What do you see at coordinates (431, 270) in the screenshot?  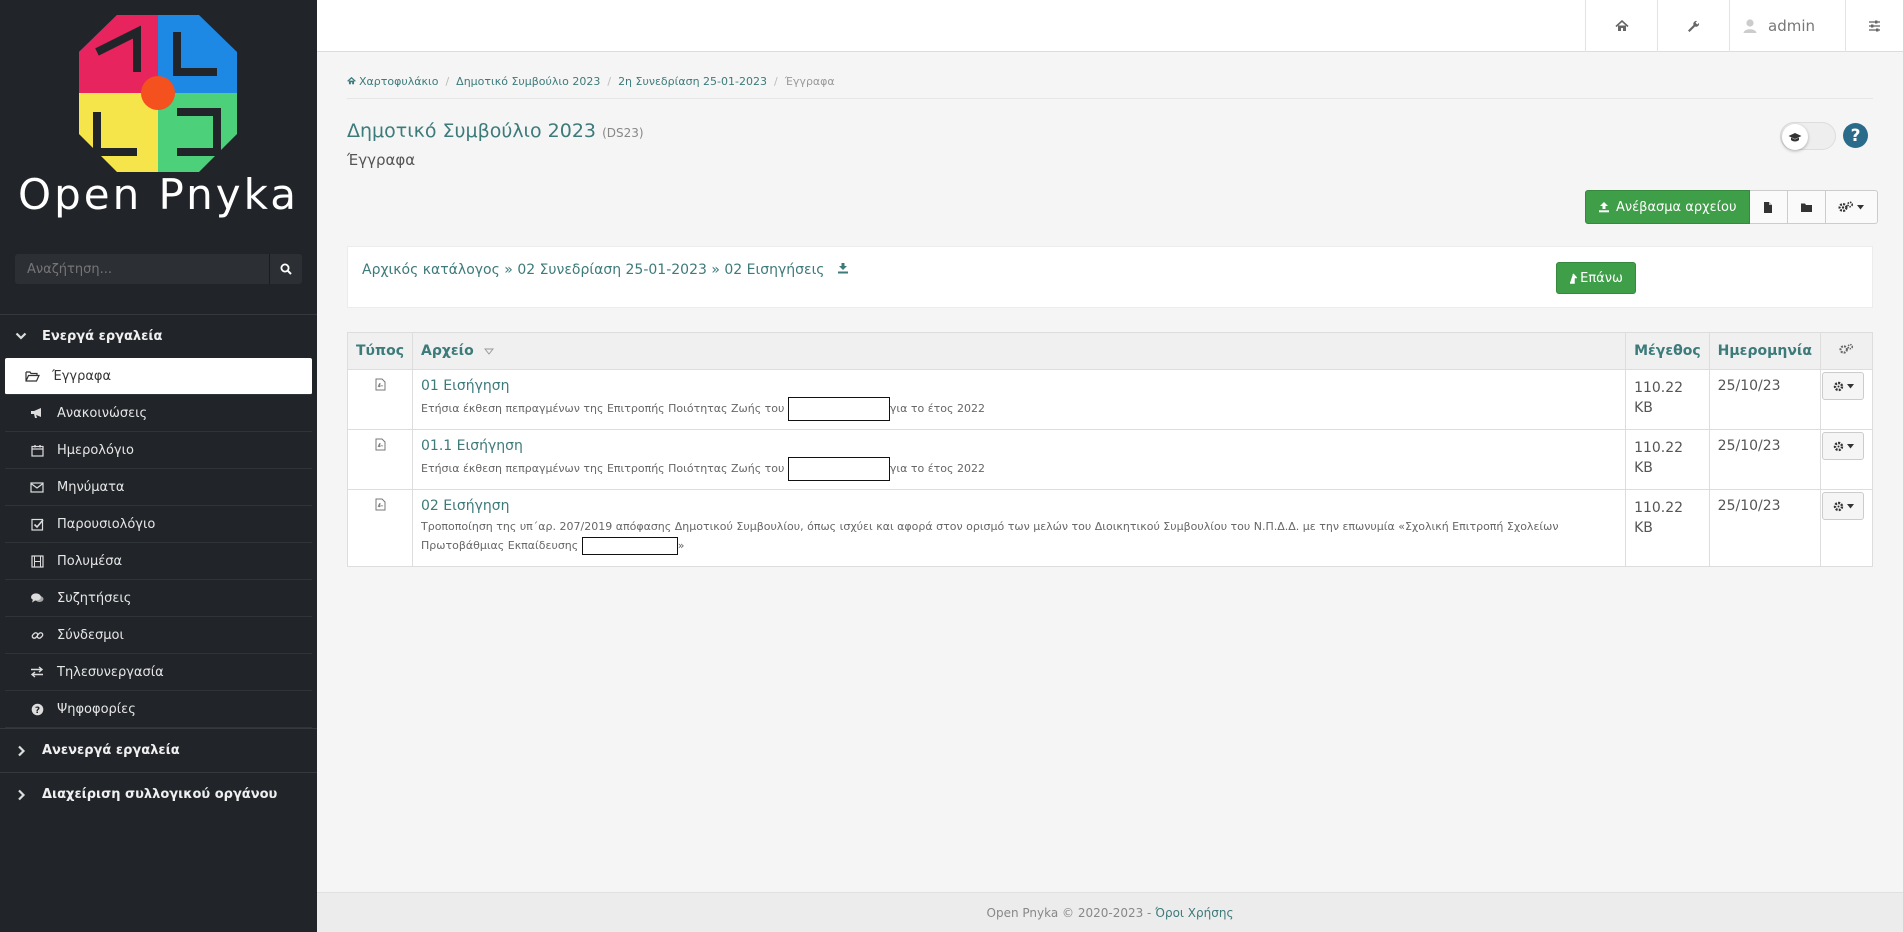 I see `path-root: Αρχικός κατάλογος` at bounding box center [431, 270].